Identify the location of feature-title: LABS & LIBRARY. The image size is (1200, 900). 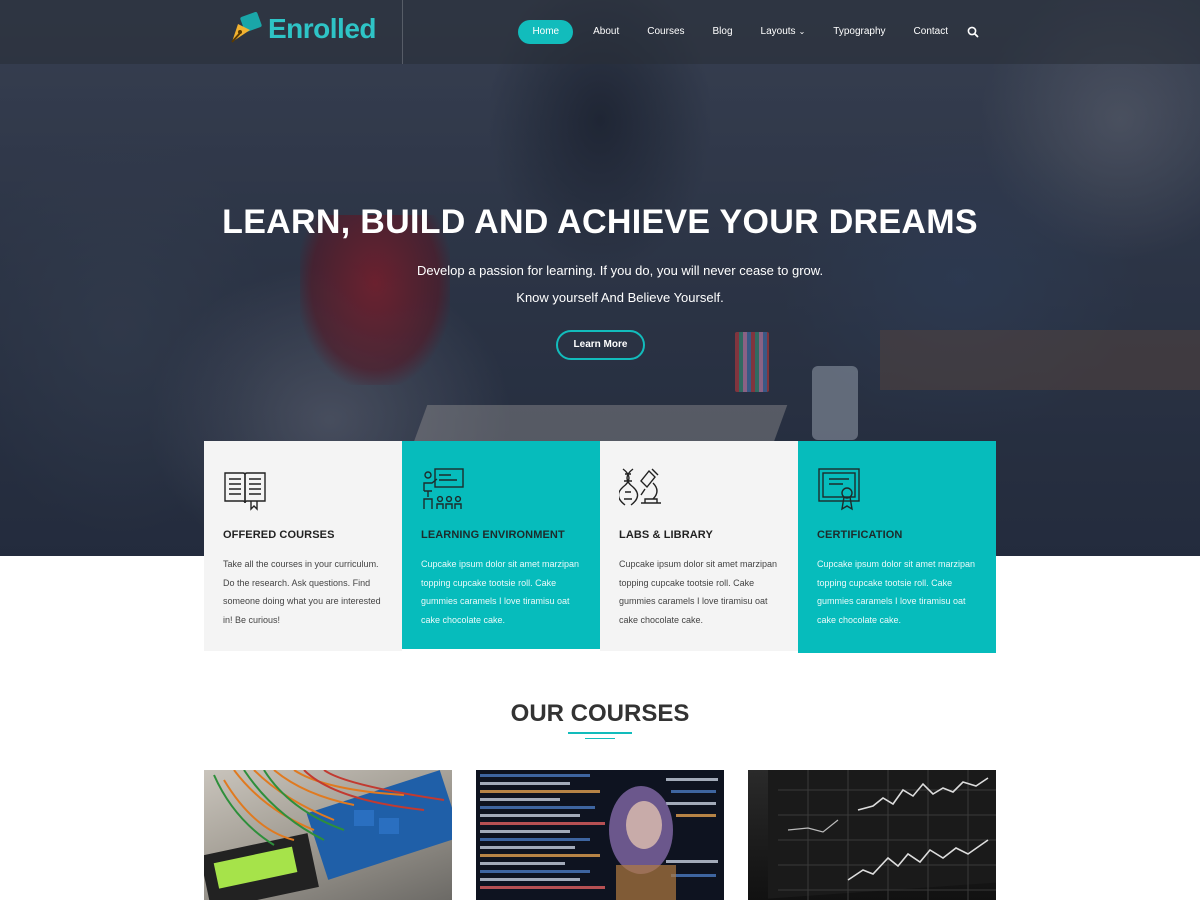
(666, 535).